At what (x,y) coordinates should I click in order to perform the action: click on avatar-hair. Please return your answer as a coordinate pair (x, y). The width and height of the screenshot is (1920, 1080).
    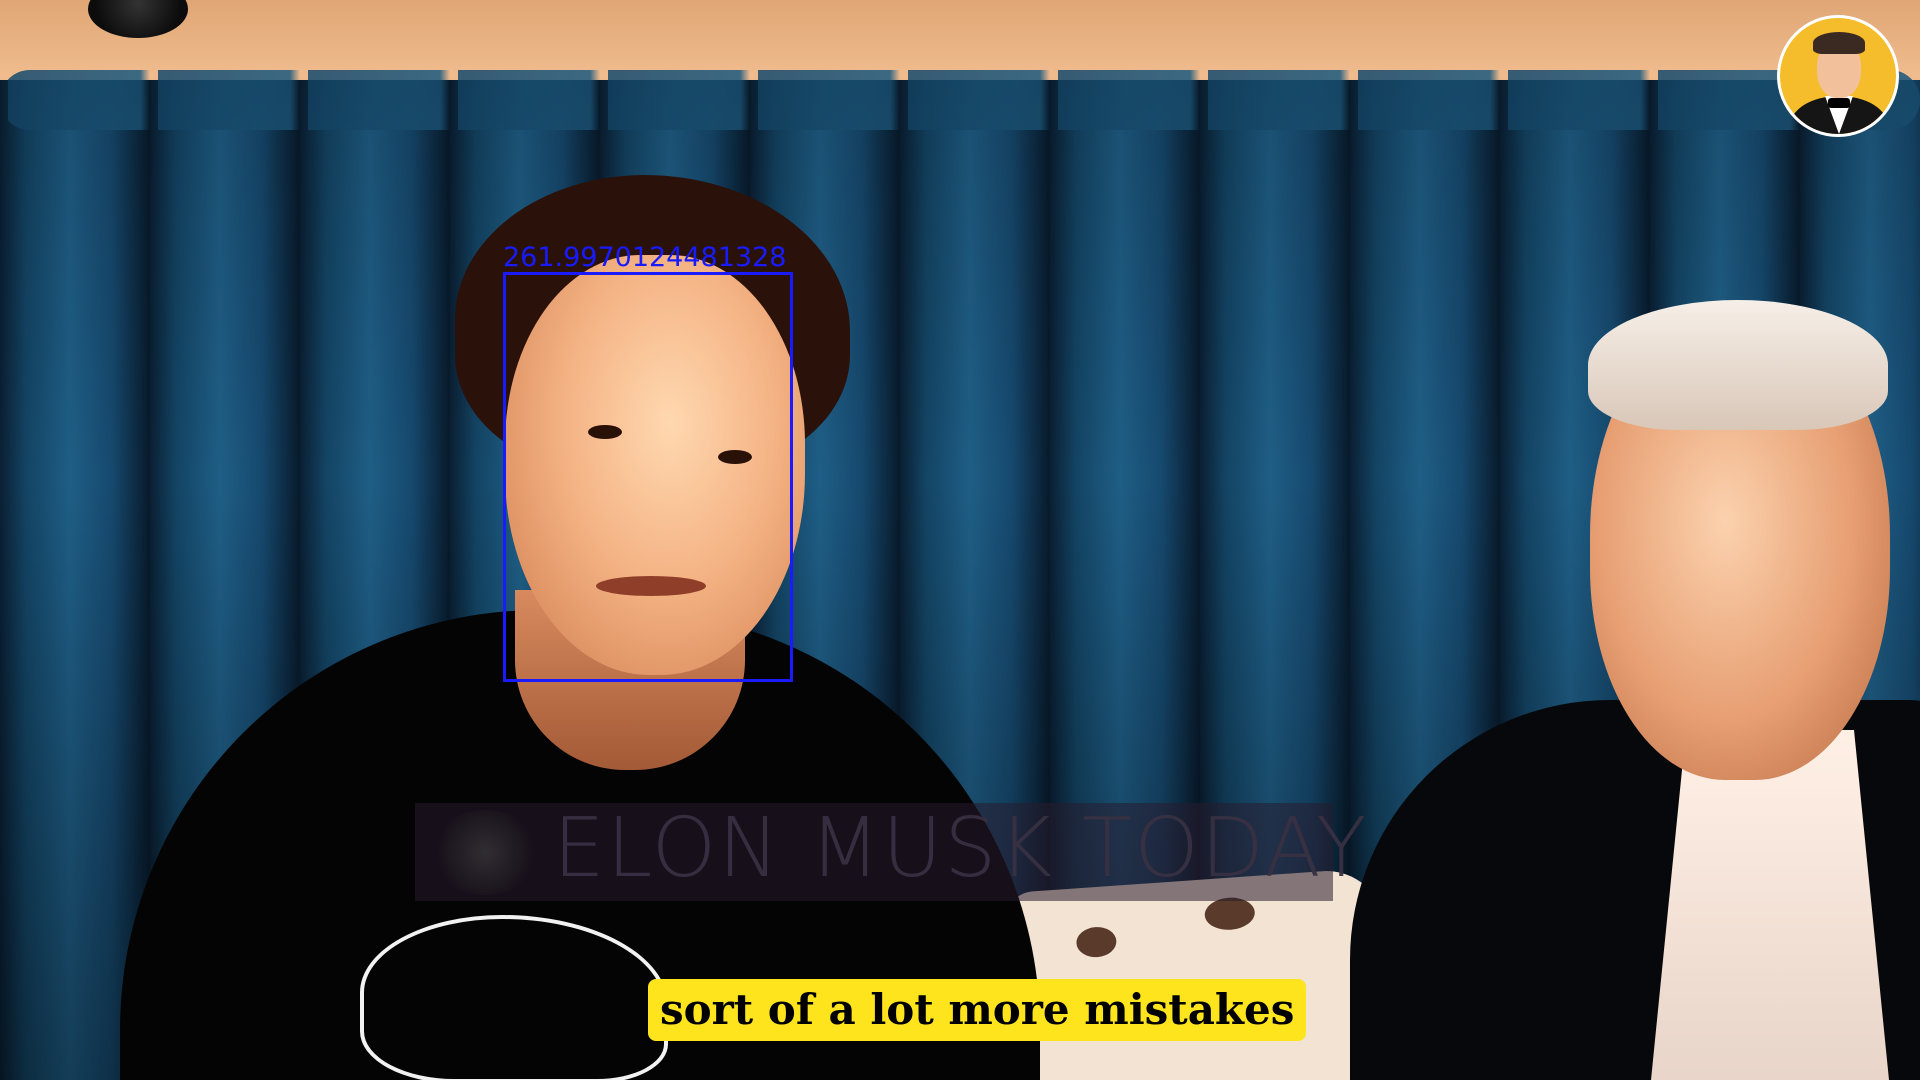
    Looking at the image, I should click on (1839, 43).